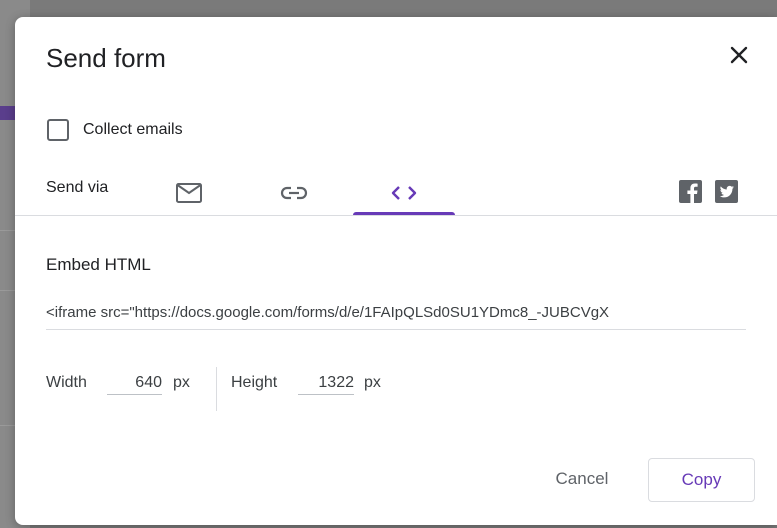 The width and height of the screenshot is (777, 528). I want to click on close-icon, so click(739, 55).